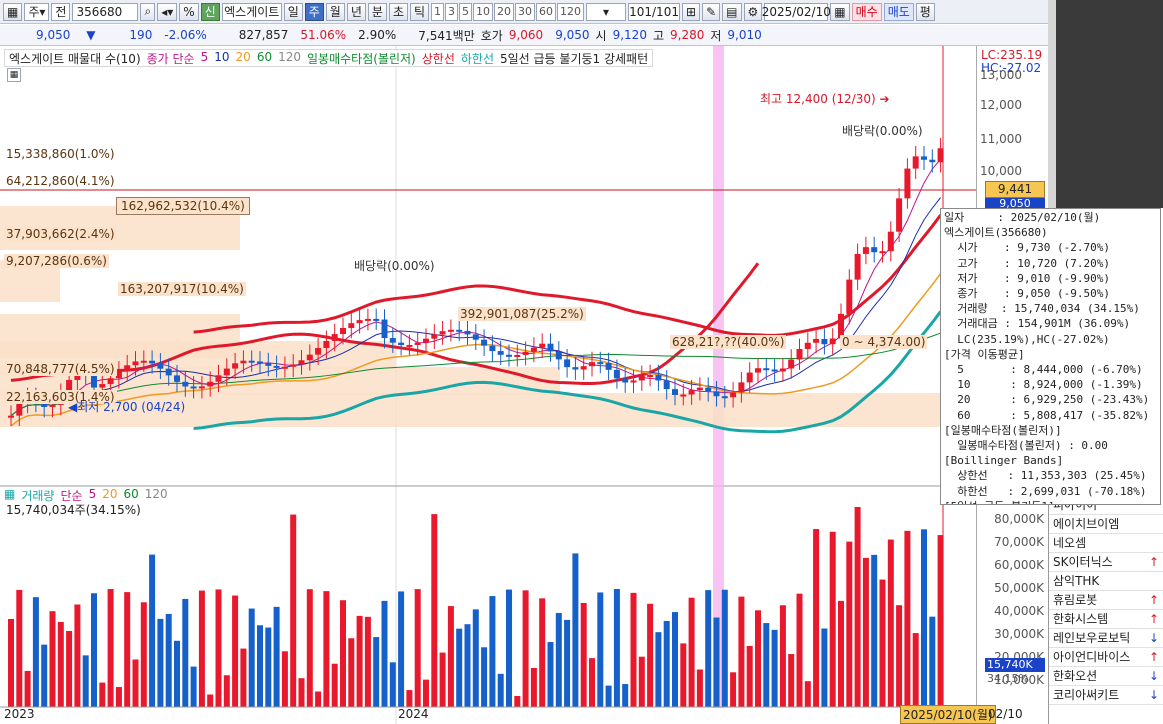  Describe the element at coordinates (1106, 543) in the screenshot. I see `watch-list-item: 네오셈` at that location.